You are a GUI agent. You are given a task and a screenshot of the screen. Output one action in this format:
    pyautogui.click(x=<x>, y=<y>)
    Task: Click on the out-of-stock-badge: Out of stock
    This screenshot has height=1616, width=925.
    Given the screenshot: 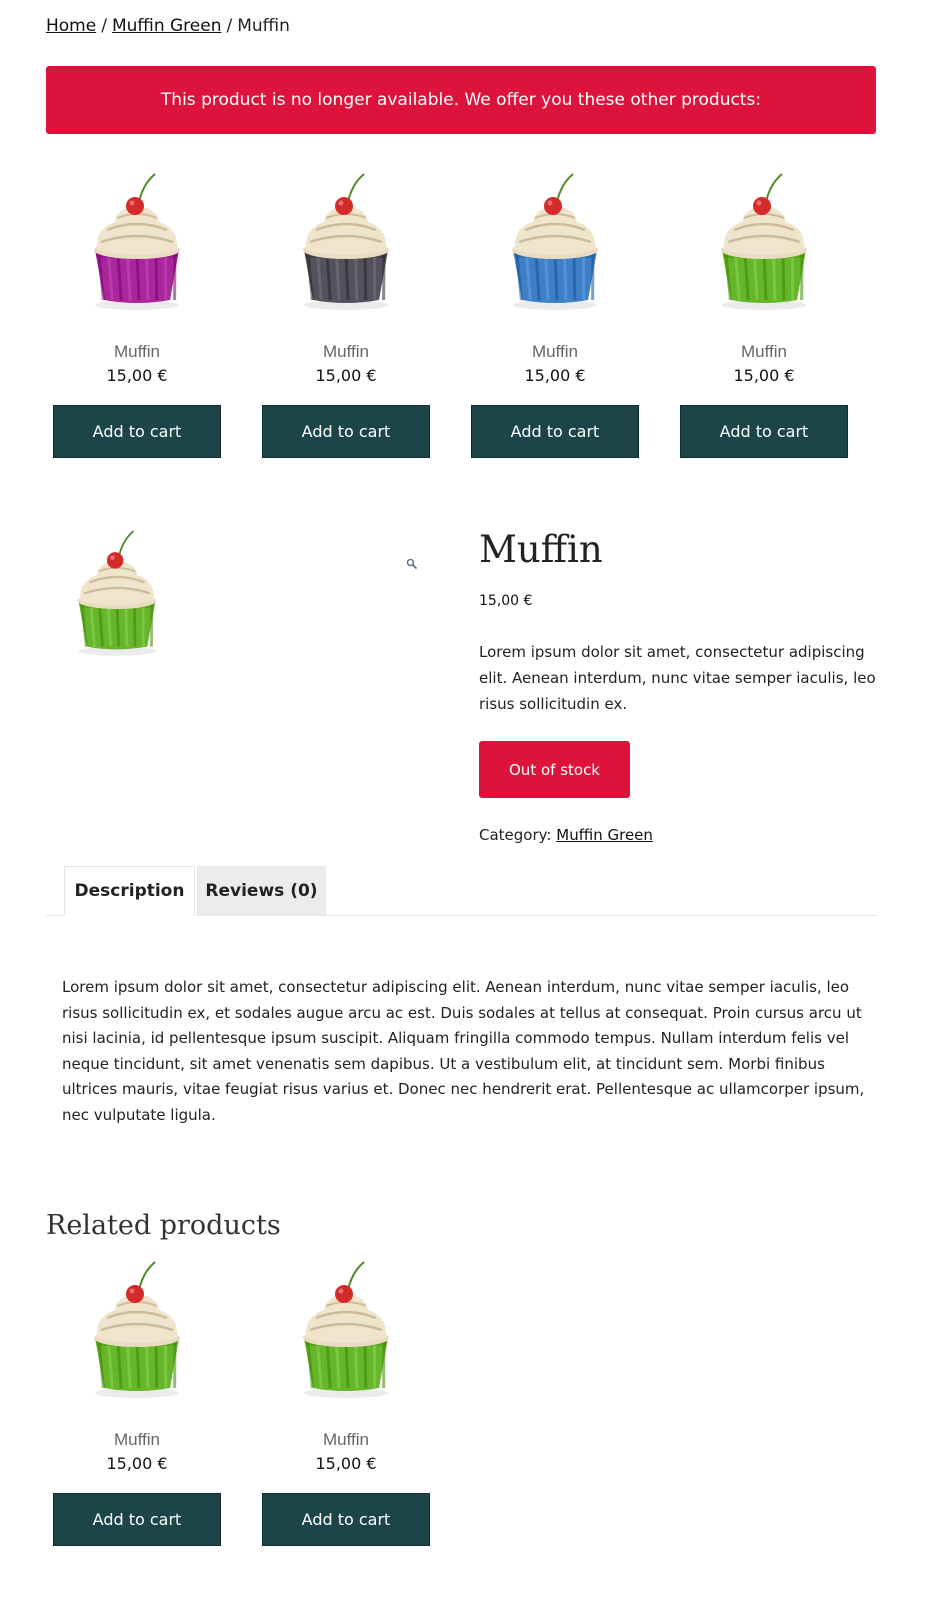 What is the action you would take?
    pyautogui.click(x=554, y=769)
    